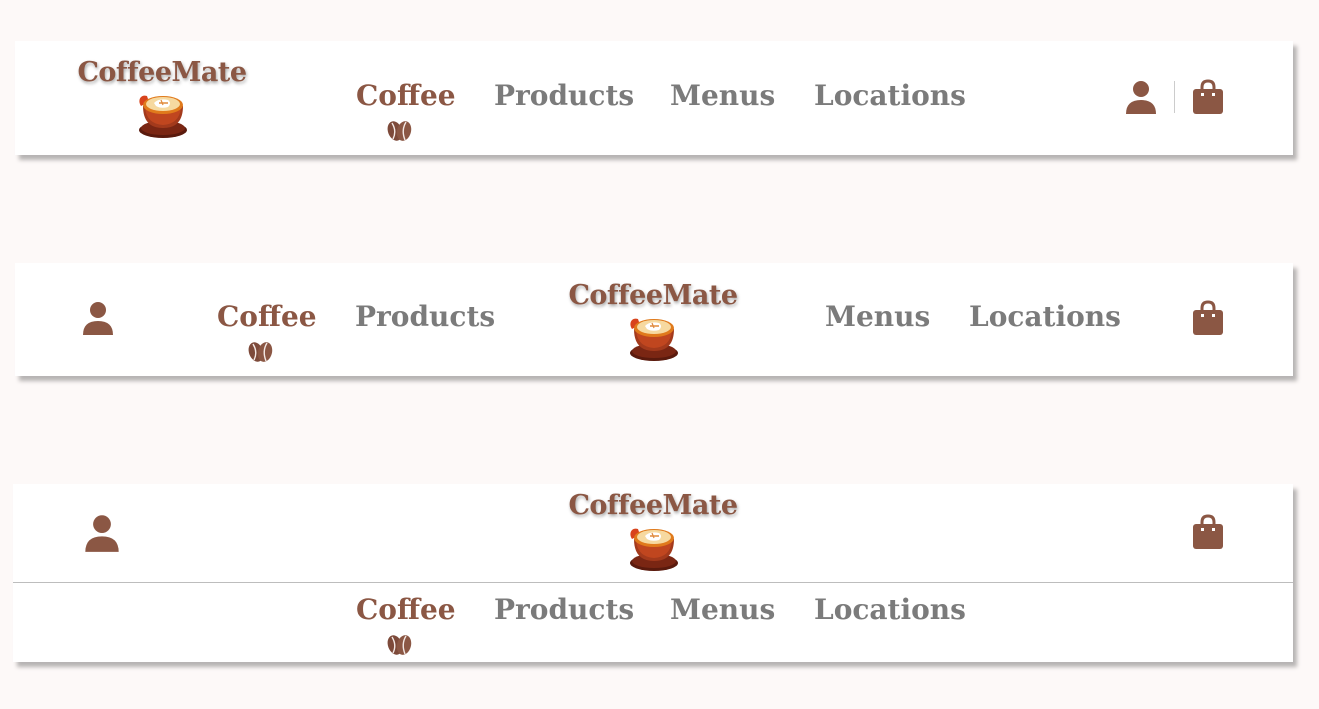  What do you see at coordinates (1174, 97) in the screenshot?
I see `icon-divider` at bounding box center [1174, 97].